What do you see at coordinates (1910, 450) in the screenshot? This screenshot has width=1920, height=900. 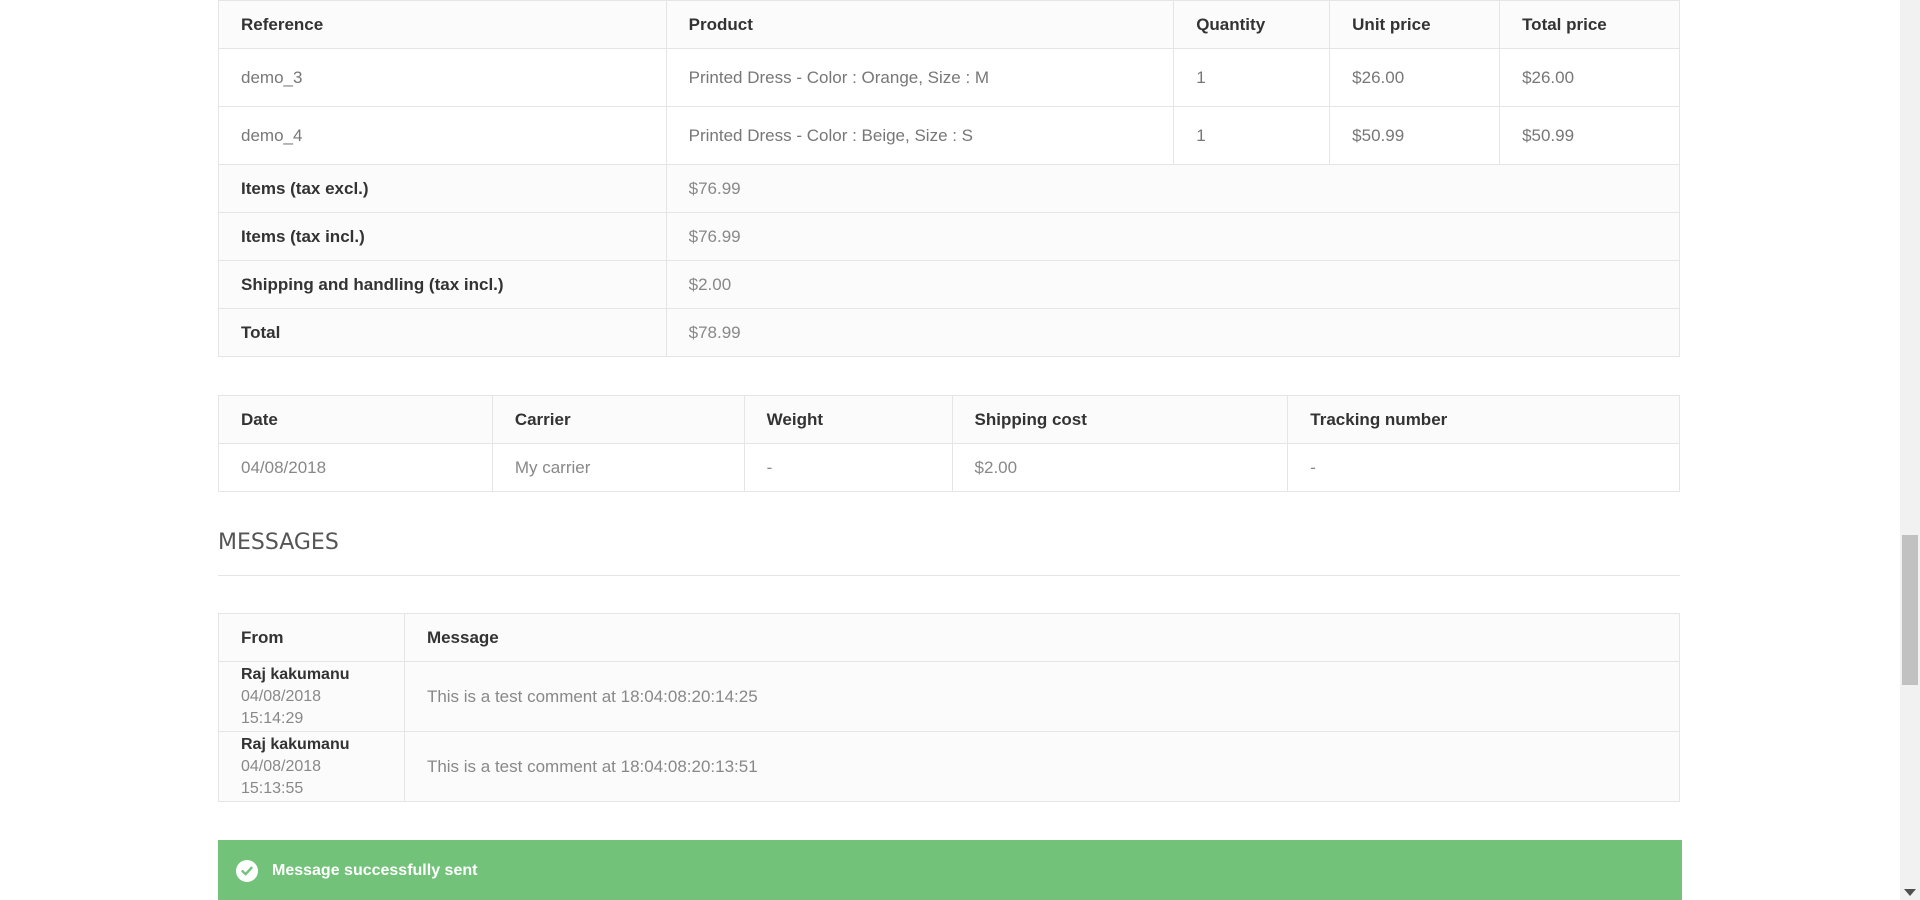 I see `page-scrollbar` at bounding box center [1910, 450].